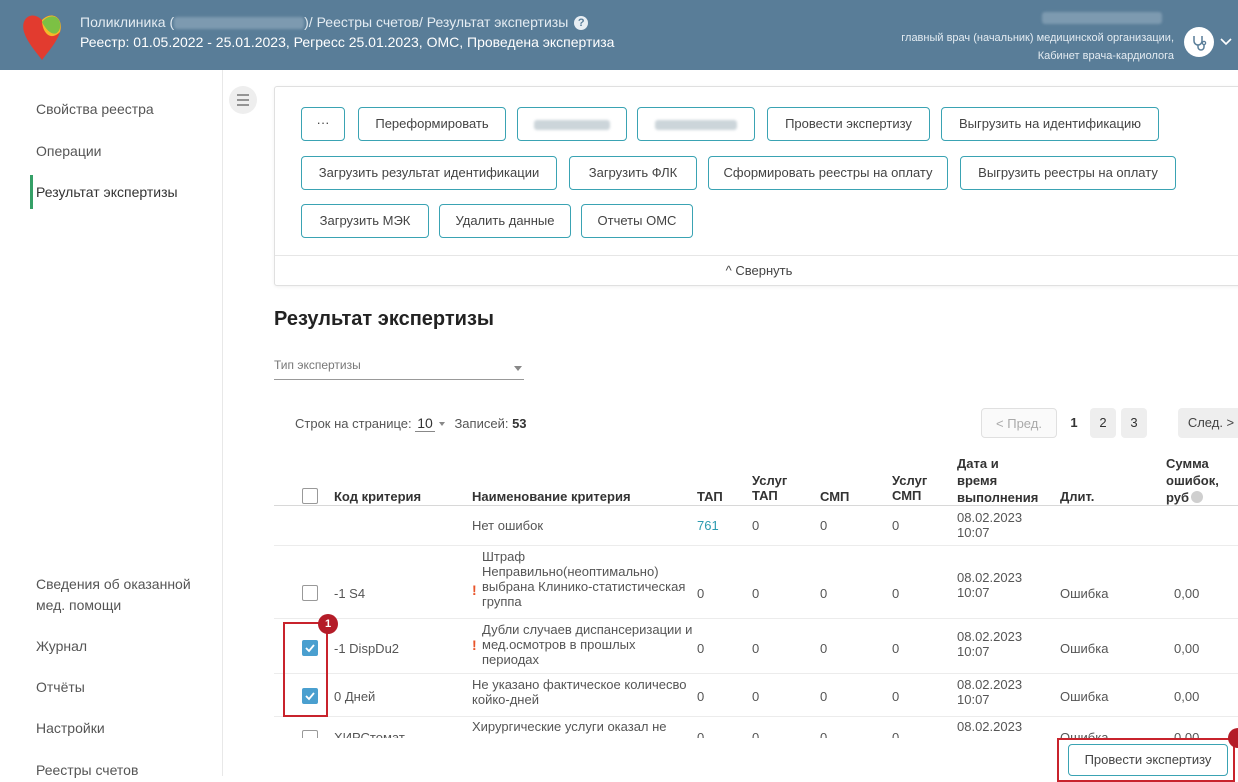 This screenshot has height=782, width=1238. What do you see at coordinates (305, 669) in the screenshot?
I see `selection-highlight` at bounding box center [305, 669].